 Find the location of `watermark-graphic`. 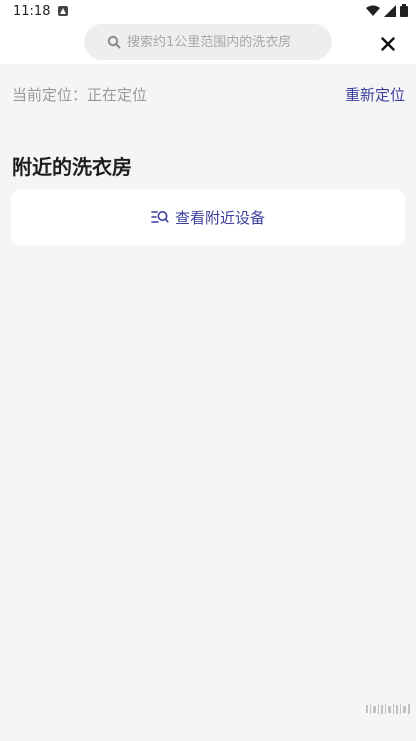

watermark-graphic is located at coordinates (388, 709).